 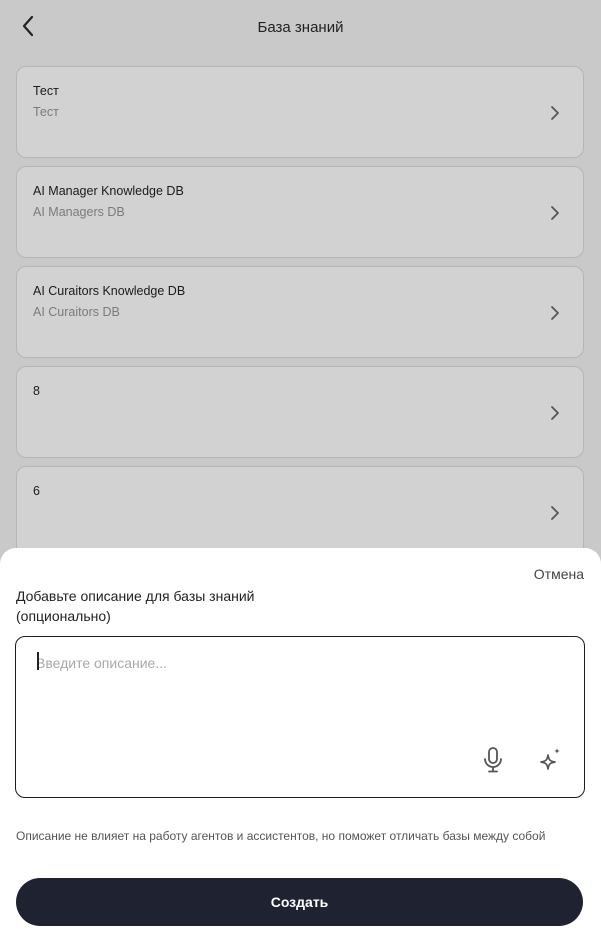 I want to click on knowledge-base-description: Тест, so click(x=46, y=112).